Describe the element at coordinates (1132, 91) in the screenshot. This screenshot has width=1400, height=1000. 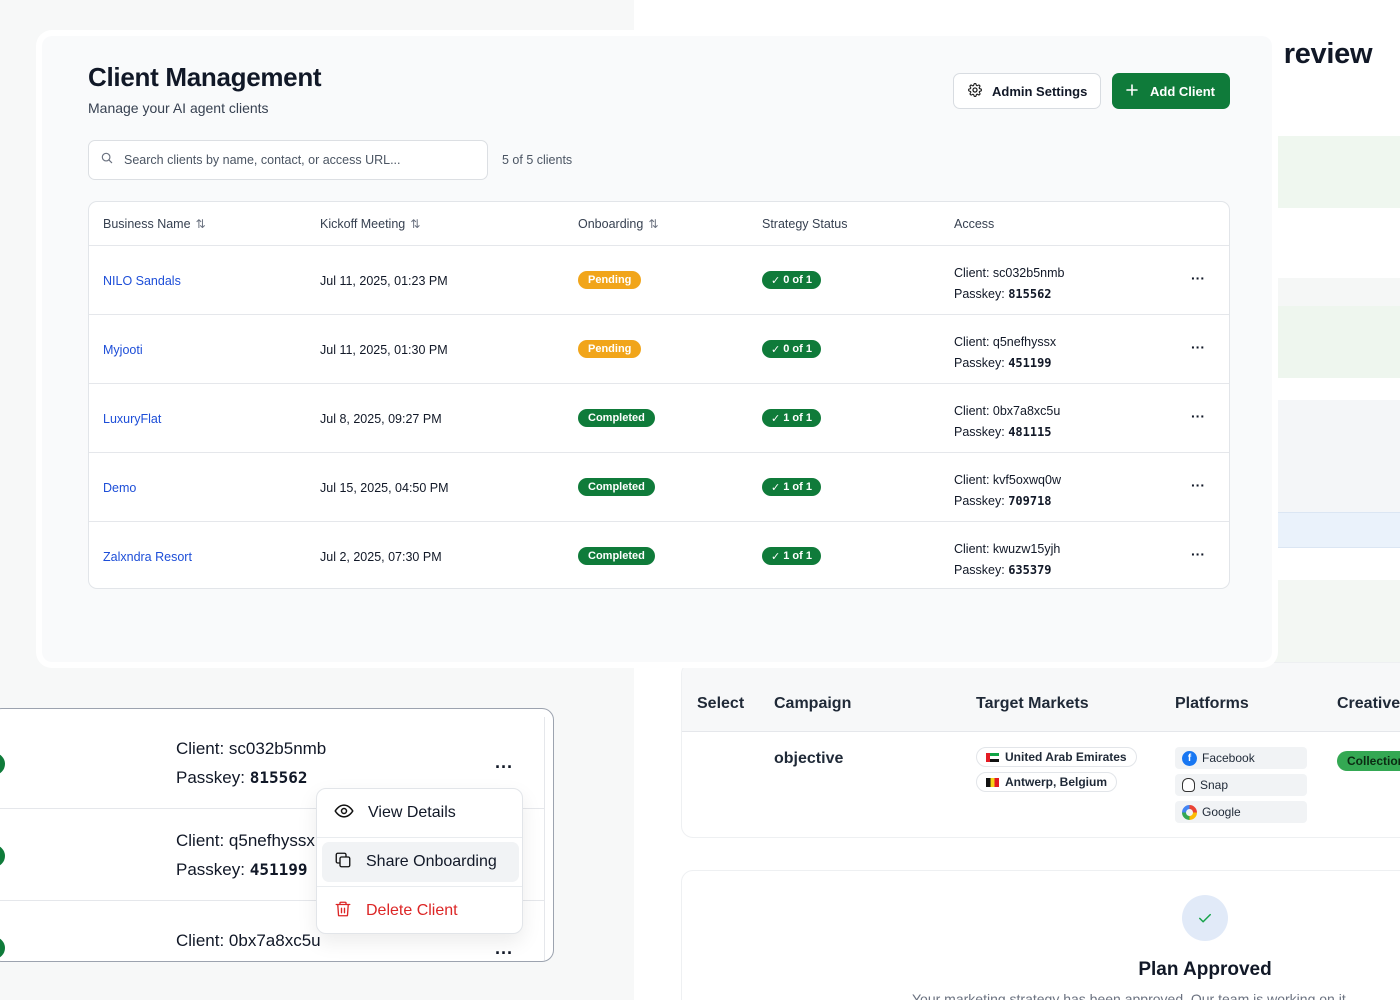
I see `plus-icon` at that location.